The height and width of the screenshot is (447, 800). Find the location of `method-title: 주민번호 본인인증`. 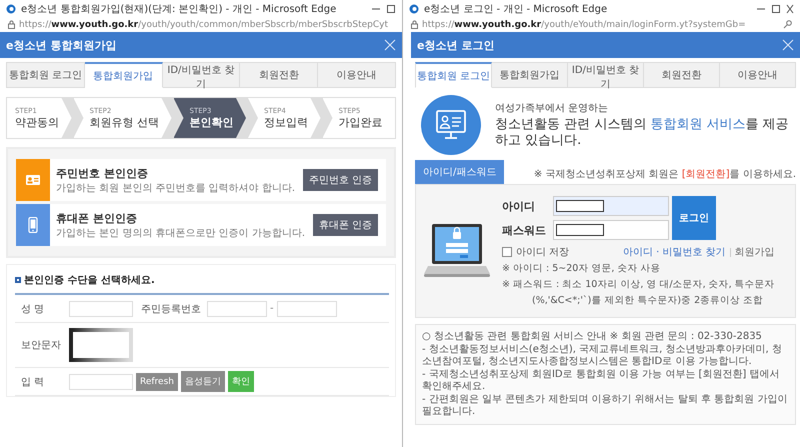

method-title: 주민번호 본인인증 is located at coordinates (102, 173).